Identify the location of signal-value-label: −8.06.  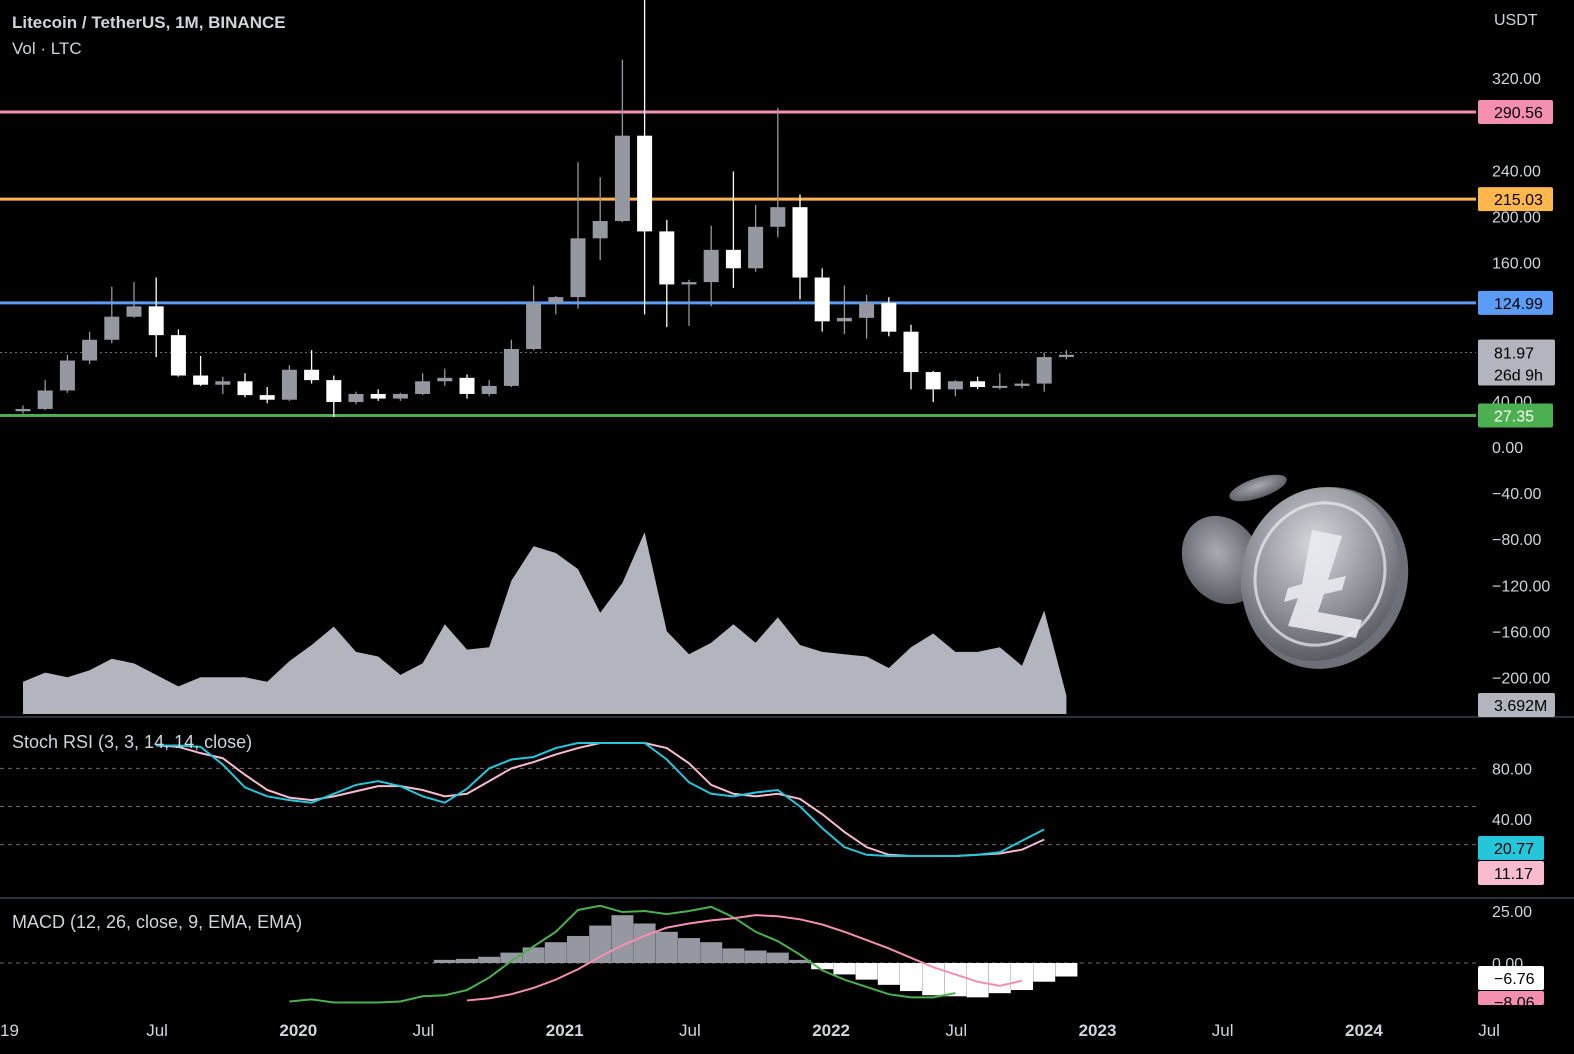
(1514, 1003).